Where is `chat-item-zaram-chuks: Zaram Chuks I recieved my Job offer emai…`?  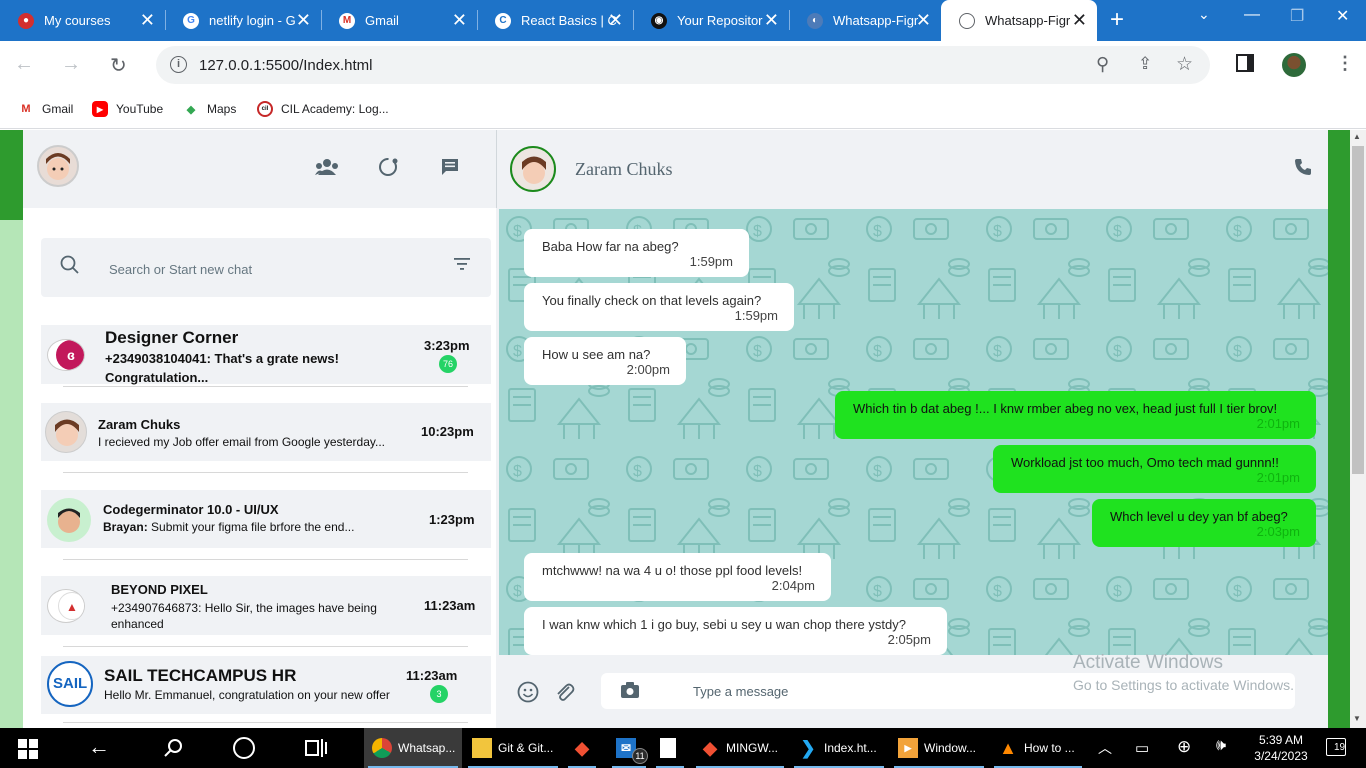 chat-item-zaram-chuks: Zaram Chuks I recieved my Job offer emai… is located at coordinates (266, 432).